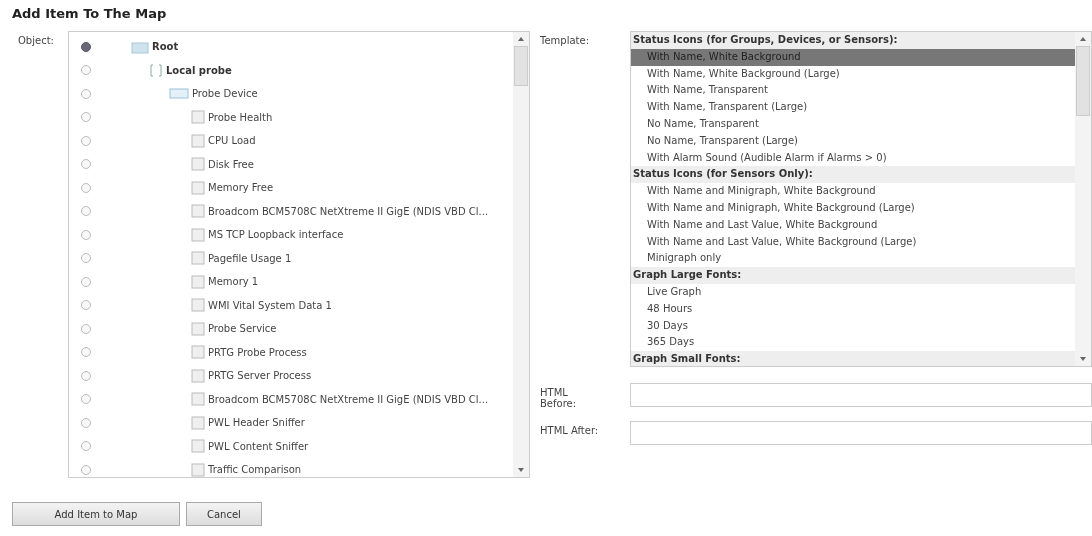  Describe the element at coordinates (861, 433) in the screenshot. I see `html-after-field` at that location.